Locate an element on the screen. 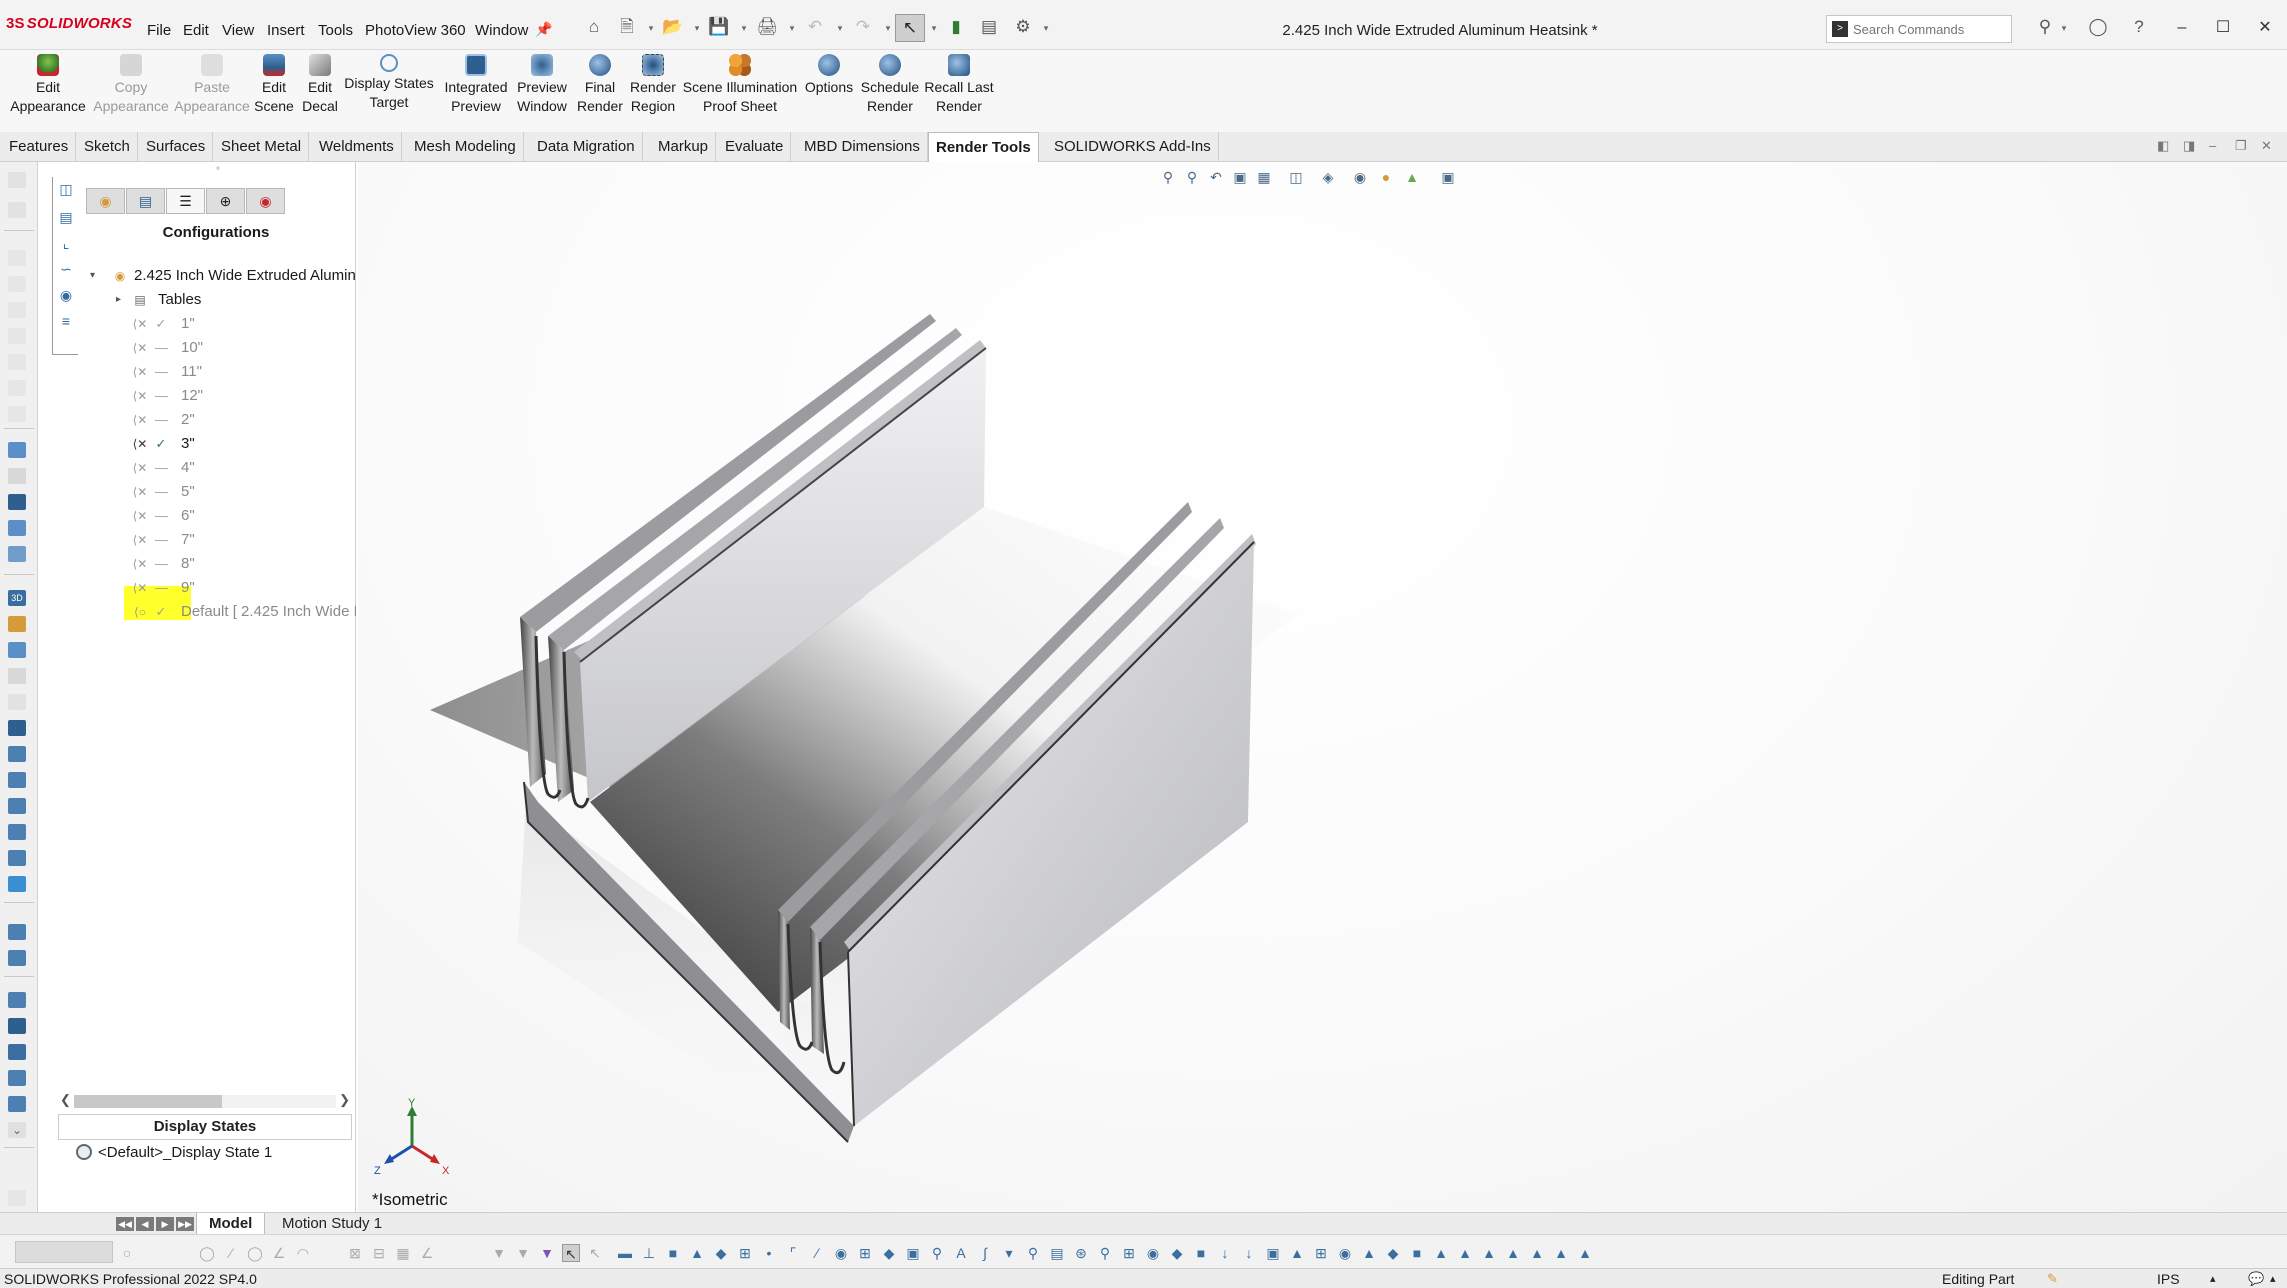  select-dropdown-icon: ▾ is located at coordinates (934, 28).